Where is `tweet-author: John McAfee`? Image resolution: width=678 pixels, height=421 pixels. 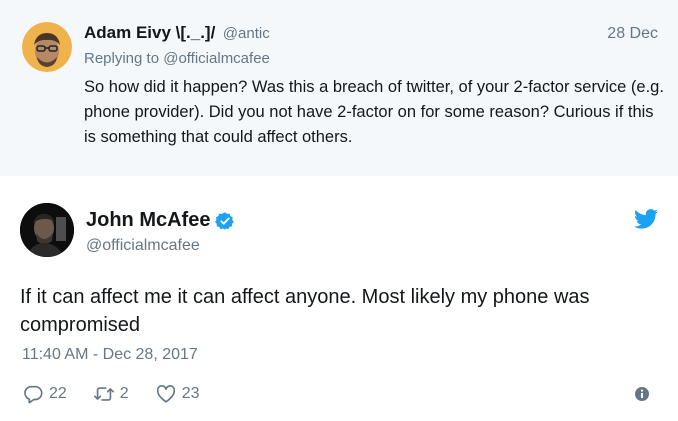 tweet-author: John McAfee is located at coordinates (160, 220).